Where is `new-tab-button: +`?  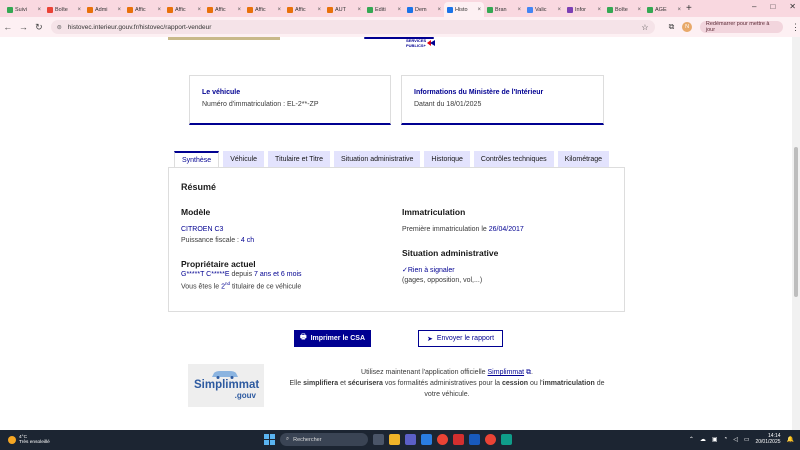 new-tab-button: + is located at coordinates (689, 8).